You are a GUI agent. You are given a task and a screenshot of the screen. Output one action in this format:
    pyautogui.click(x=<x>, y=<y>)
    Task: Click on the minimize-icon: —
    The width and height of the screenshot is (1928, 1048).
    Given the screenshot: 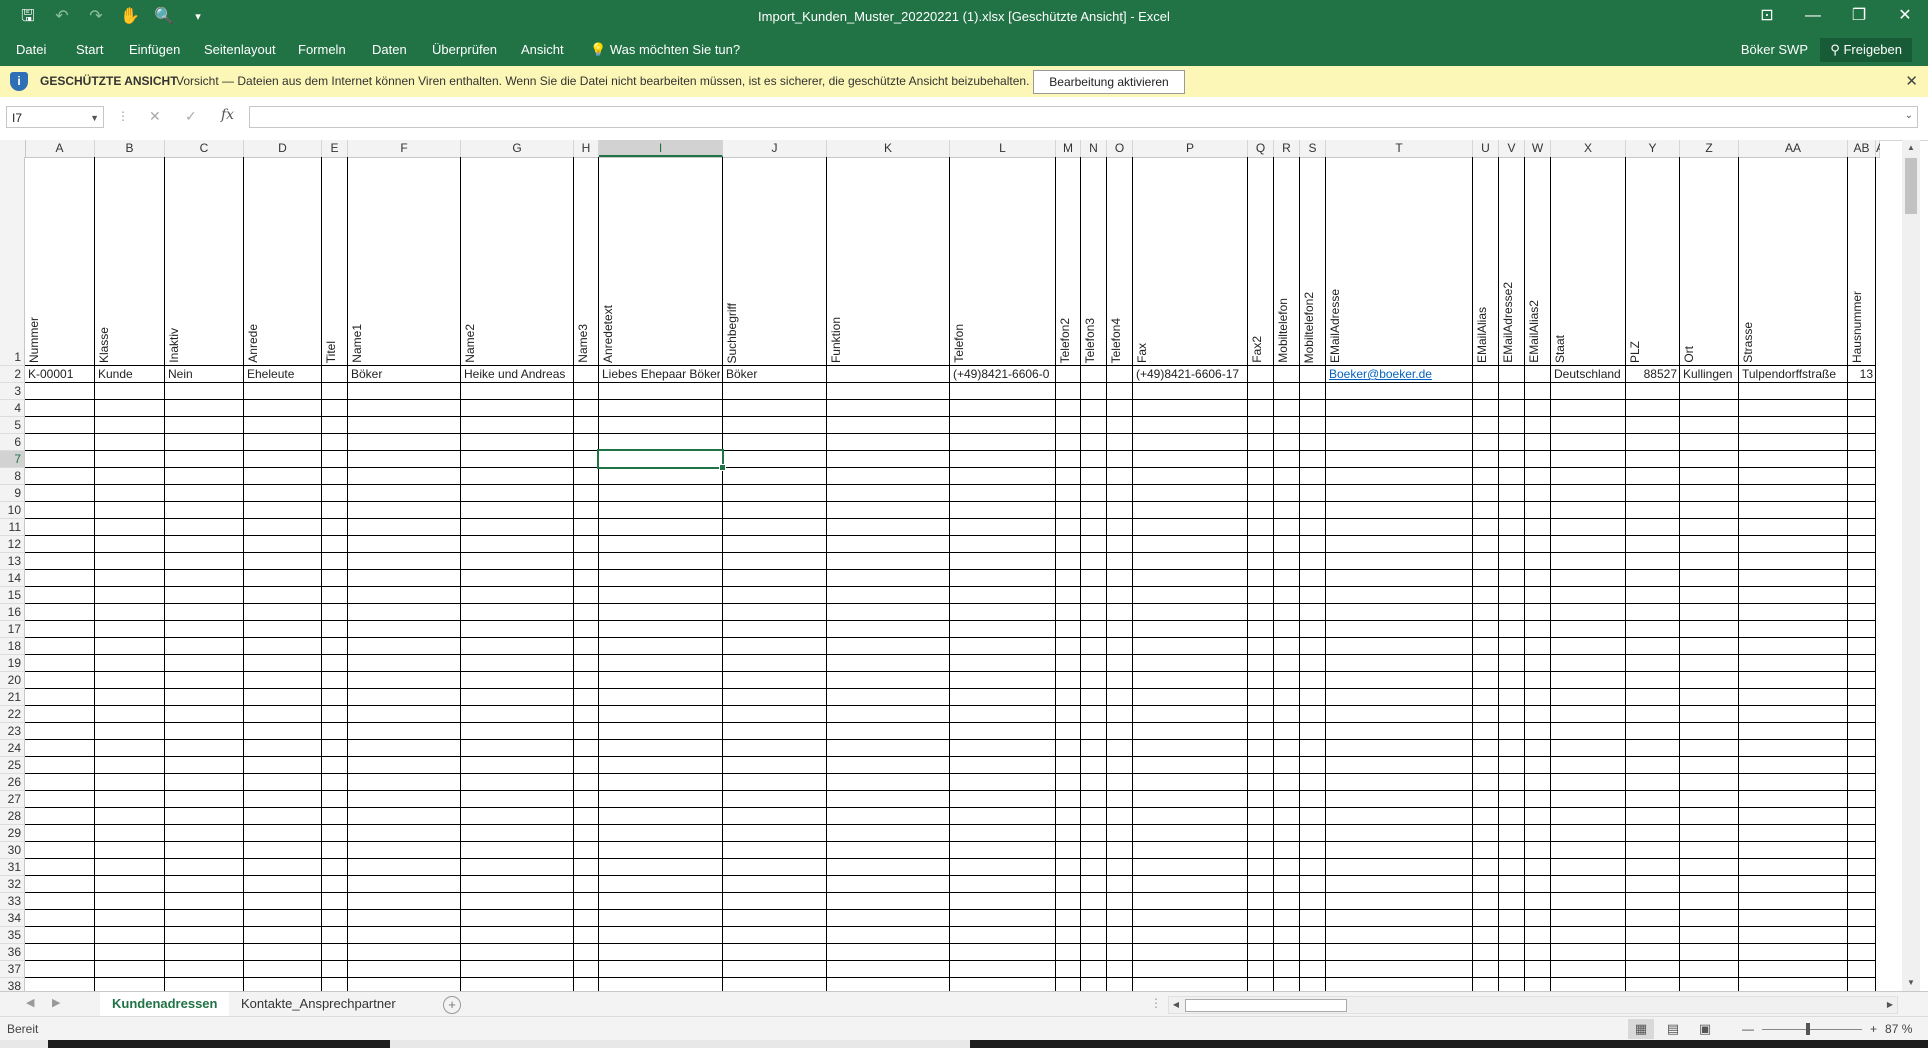 What is the action you would take?
    pyautogui.click(x=1813, y=17)
    